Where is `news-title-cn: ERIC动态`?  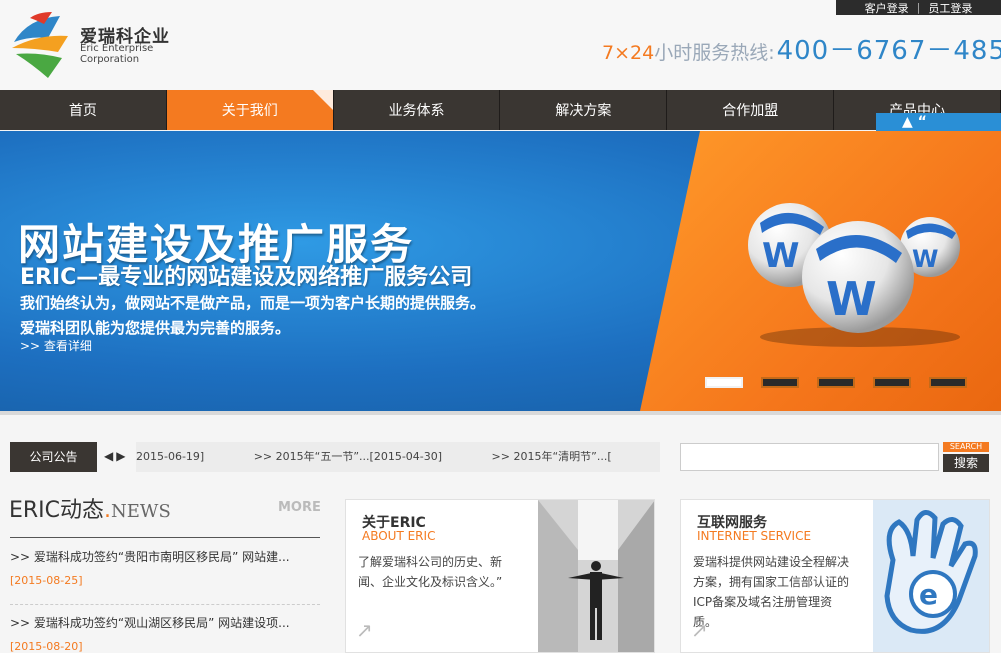 news-title-cn: ERIC动态 is located at coordinates (57, 510).